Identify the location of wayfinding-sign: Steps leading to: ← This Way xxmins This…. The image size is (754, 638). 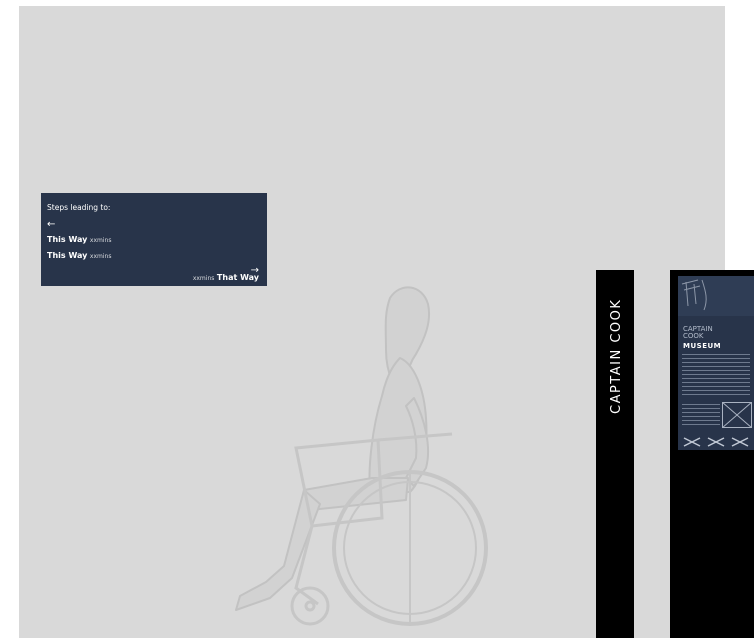
(154, 239).